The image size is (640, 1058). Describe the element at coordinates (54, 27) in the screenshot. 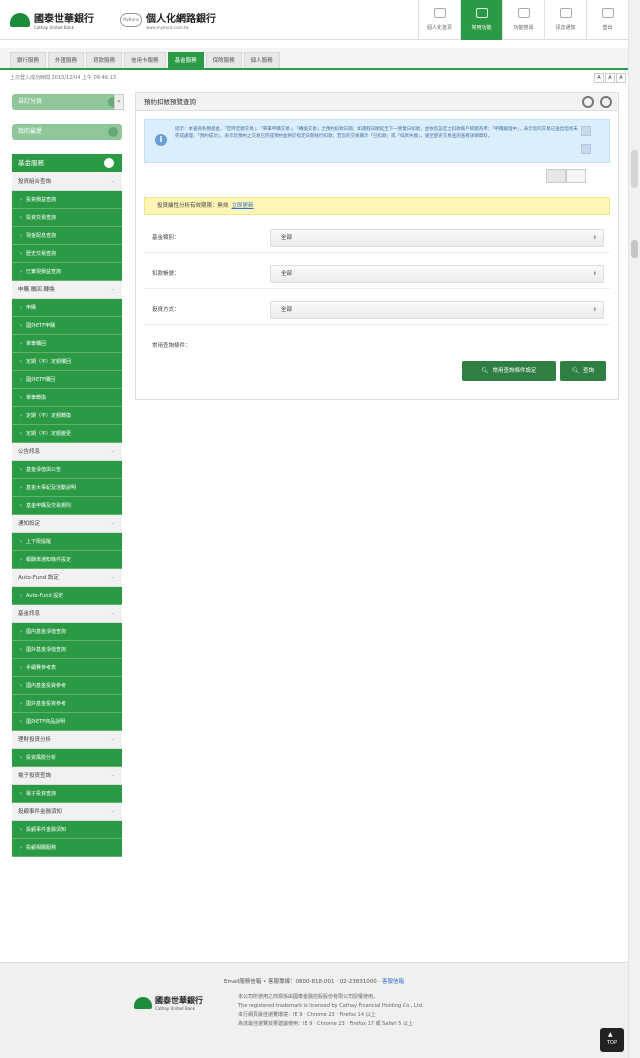

I see `bank-name-en: Cathay United Bank` at that location.